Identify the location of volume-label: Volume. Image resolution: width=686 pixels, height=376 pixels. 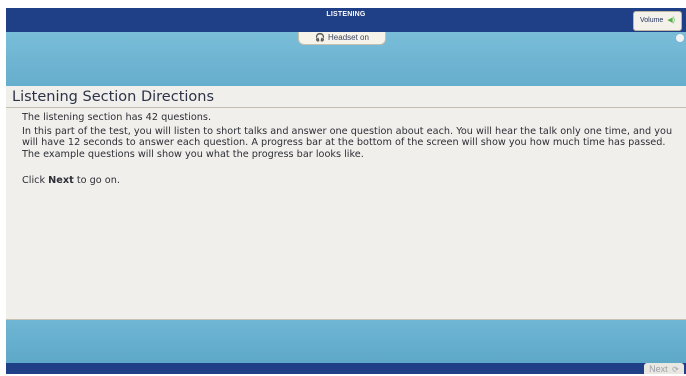
(651, 20).